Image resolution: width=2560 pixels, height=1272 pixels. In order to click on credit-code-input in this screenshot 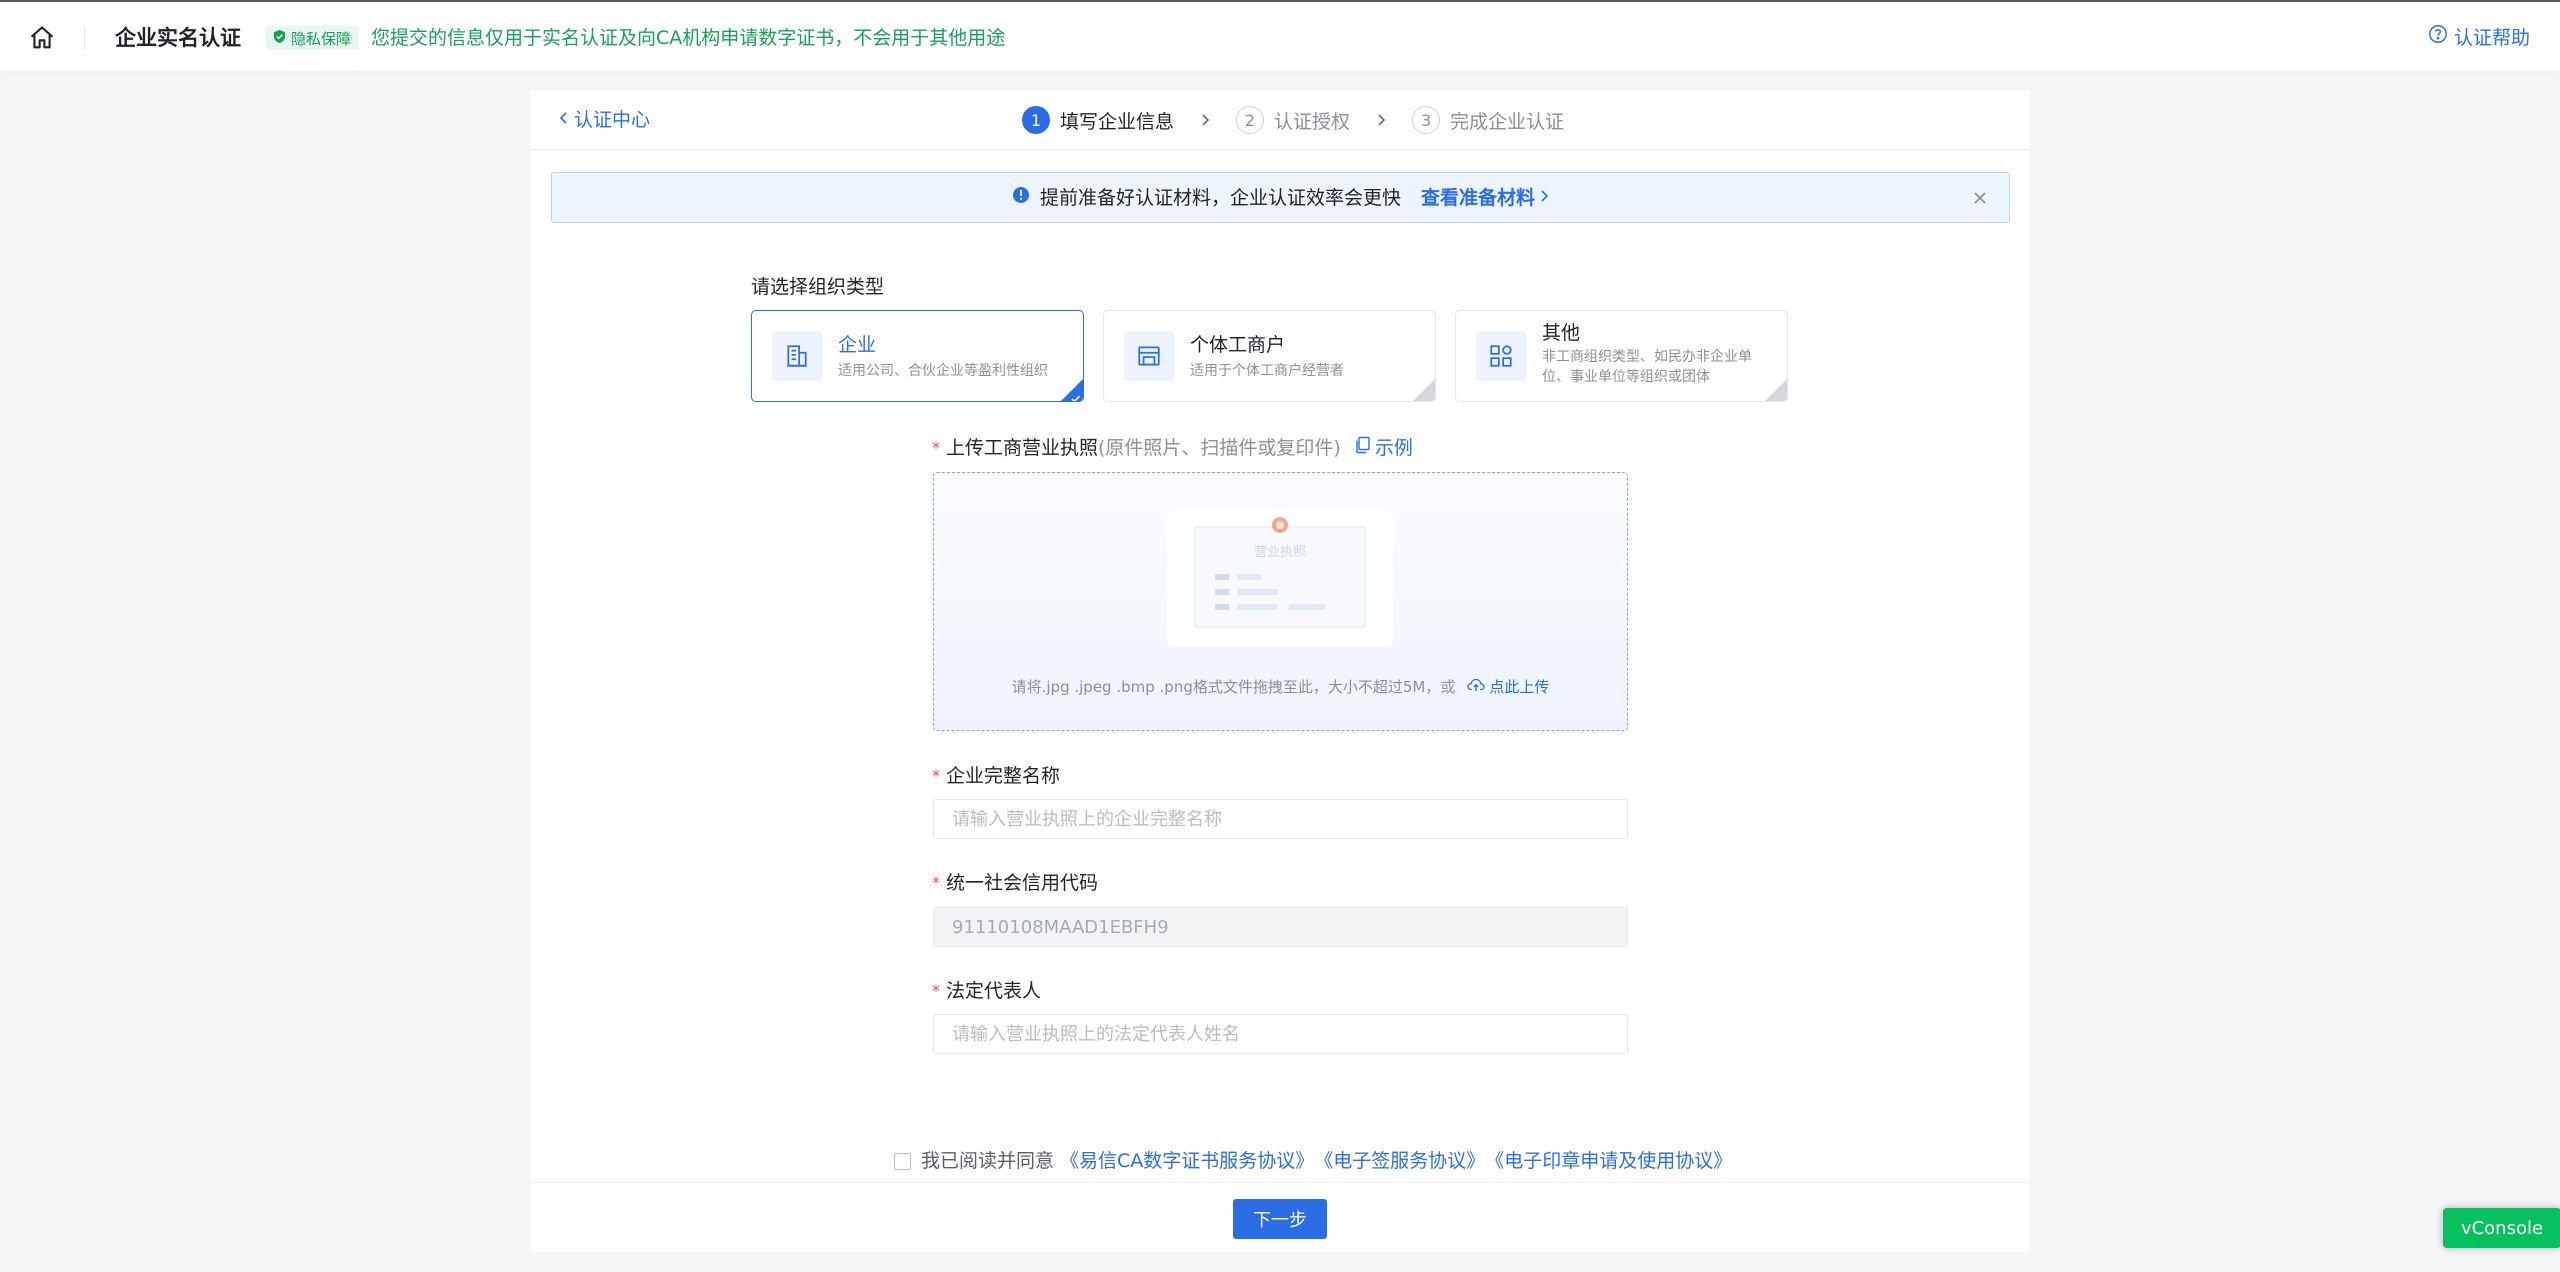, I will do `click(1280, 927)`.